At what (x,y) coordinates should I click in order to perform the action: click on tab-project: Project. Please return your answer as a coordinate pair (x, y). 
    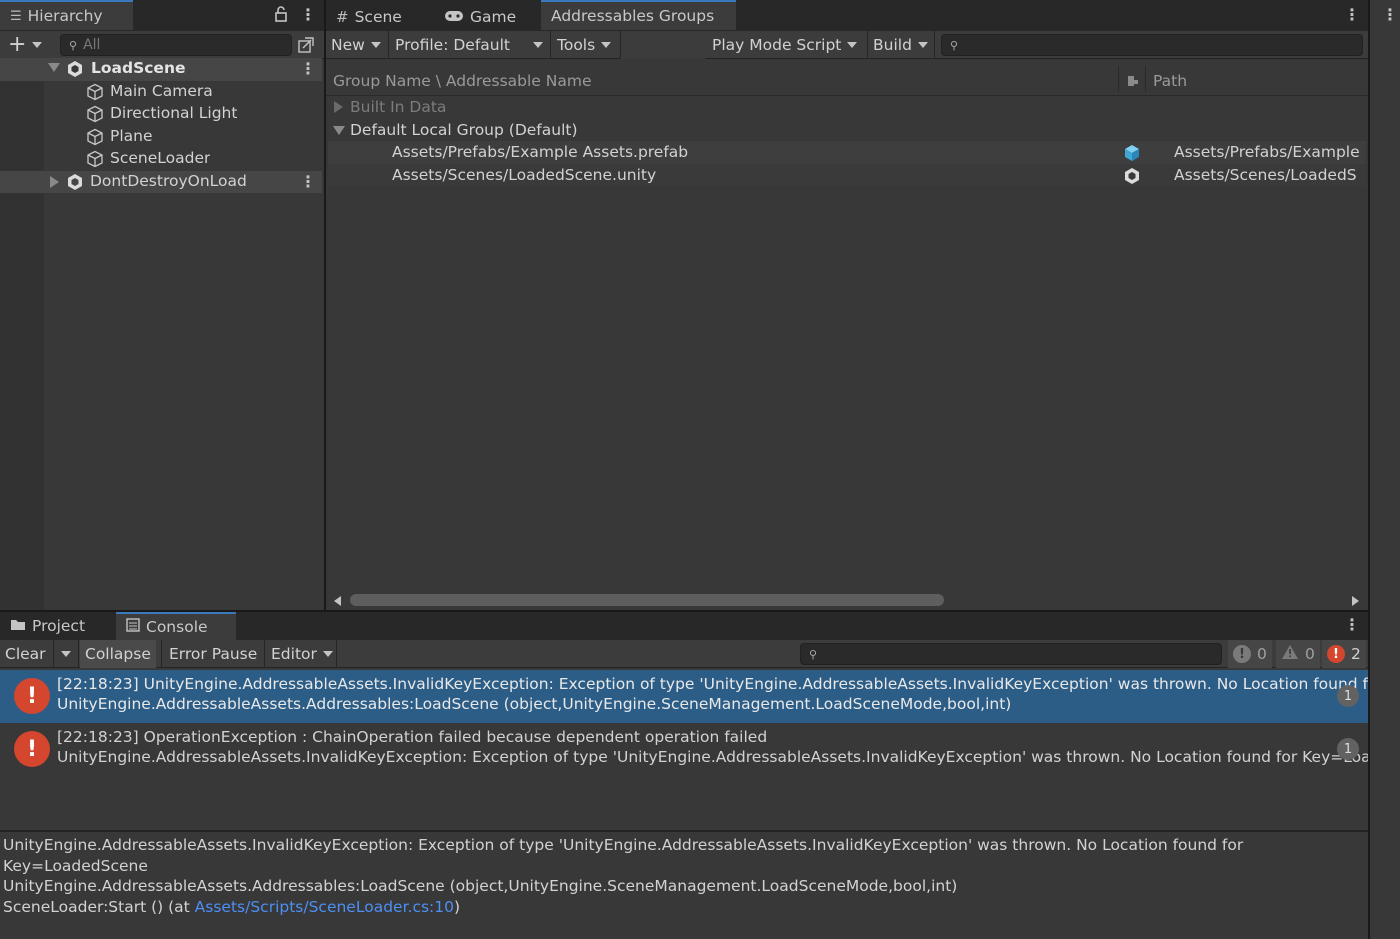
    Looking at the image, I should click on (47, 626).